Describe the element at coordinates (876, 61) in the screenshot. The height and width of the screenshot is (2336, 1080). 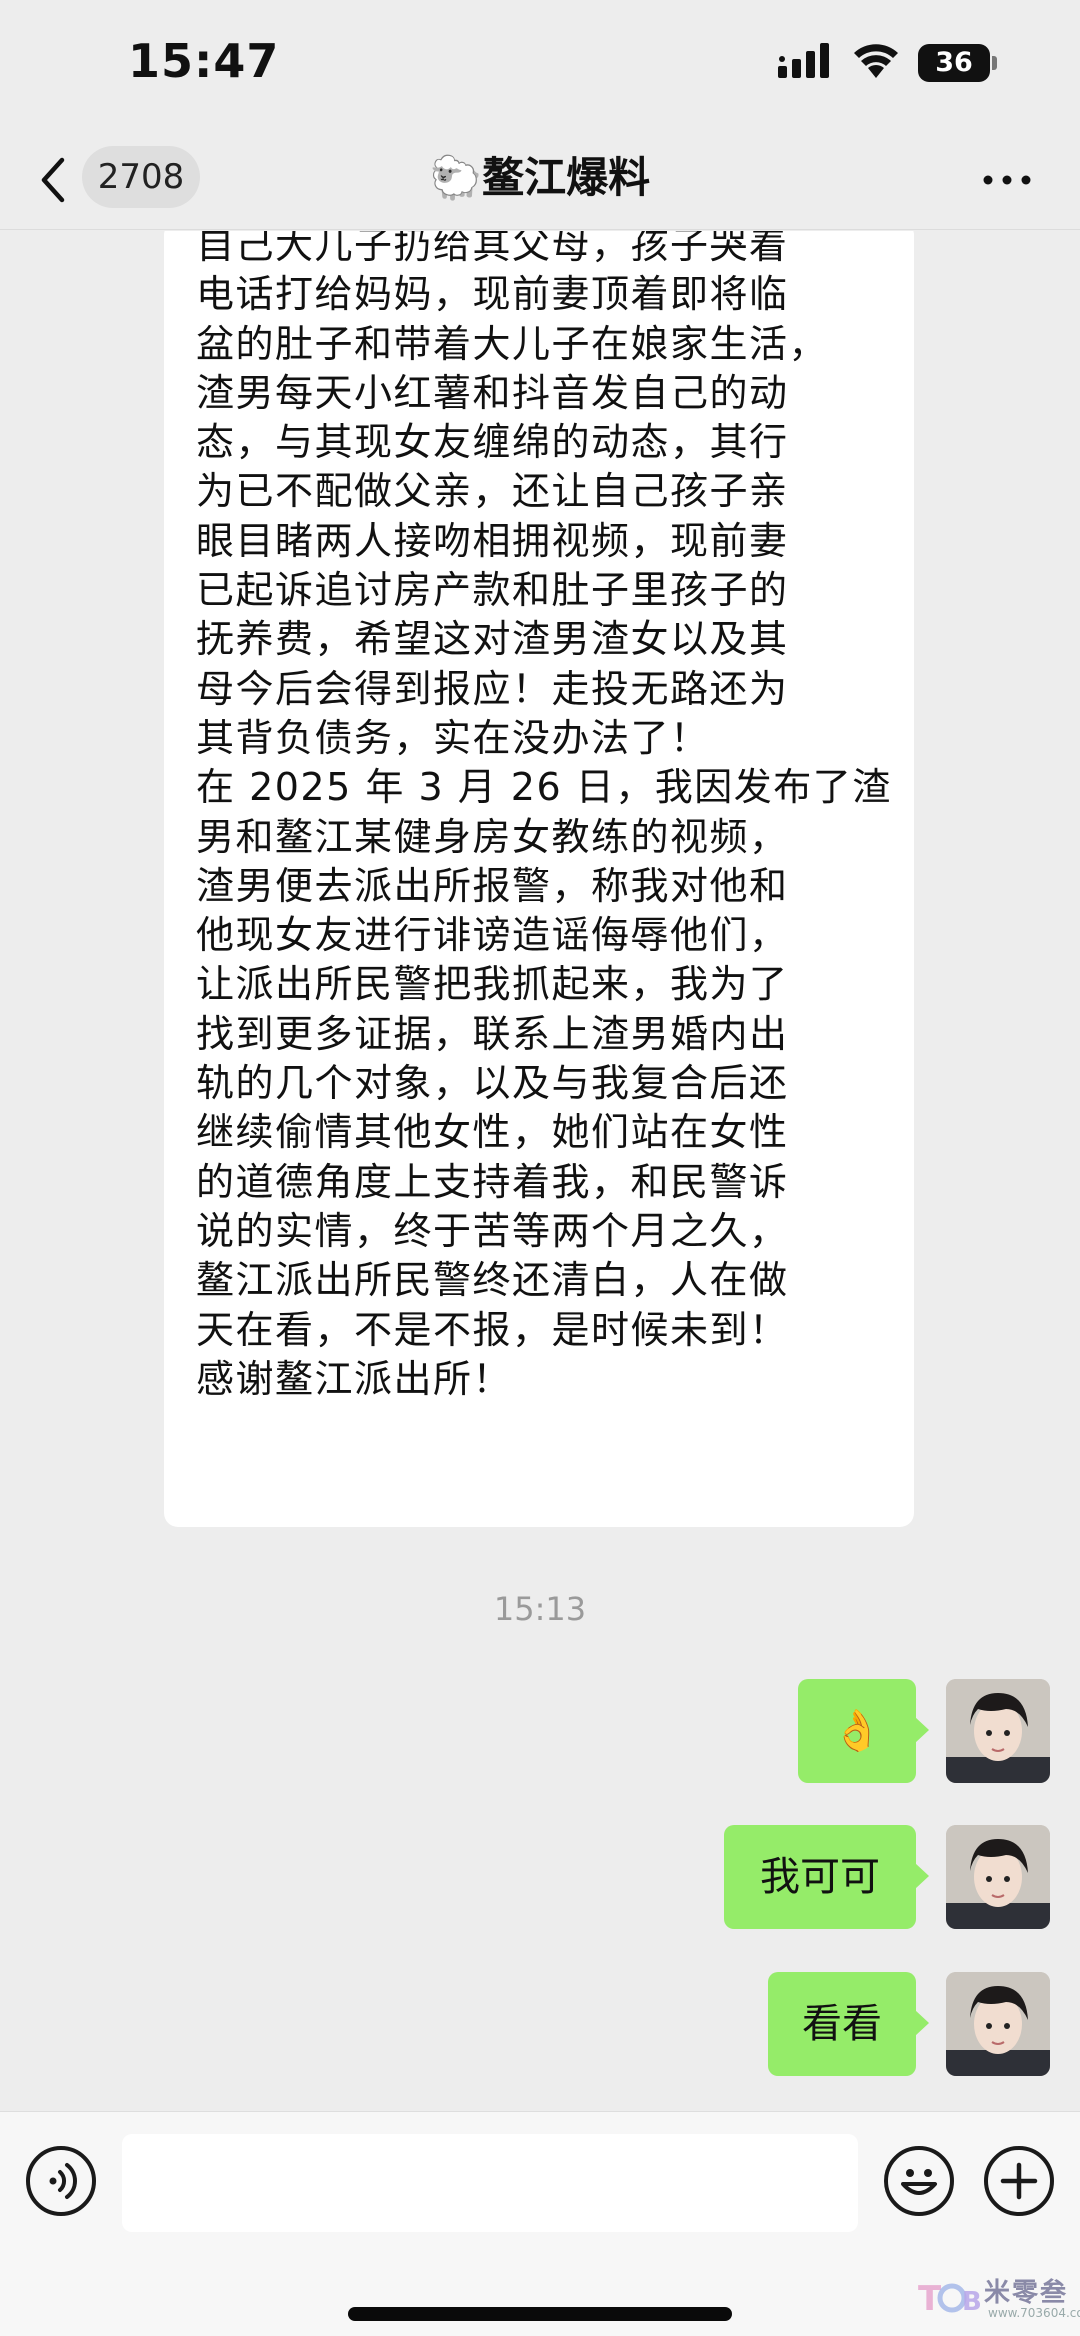
I see `wifi-icon` at that location.